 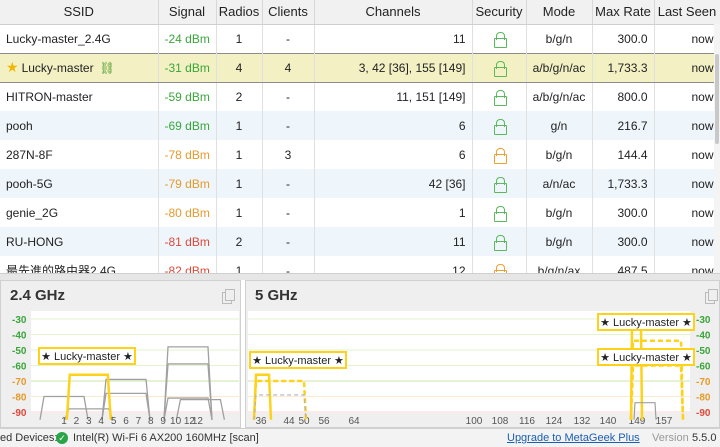 I want to click on table-row: pooh-5G -79 dBm 1-42 [36] a/n/ac 1,733.3 now, so click(x=360, y=183).